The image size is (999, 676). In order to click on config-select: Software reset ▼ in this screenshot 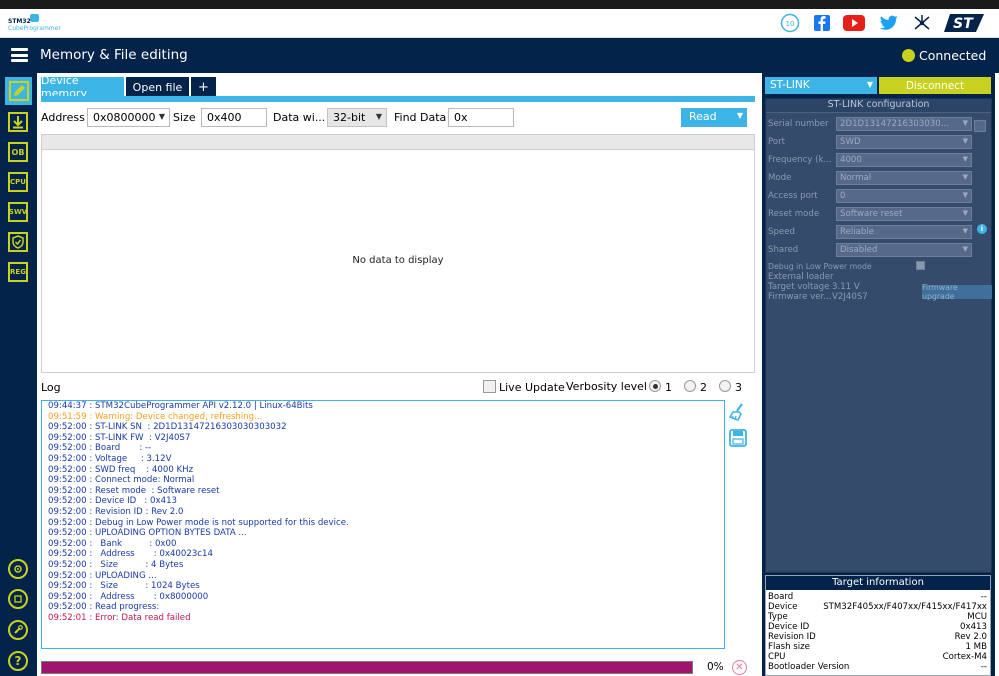, I will do `click(904, 214)`.